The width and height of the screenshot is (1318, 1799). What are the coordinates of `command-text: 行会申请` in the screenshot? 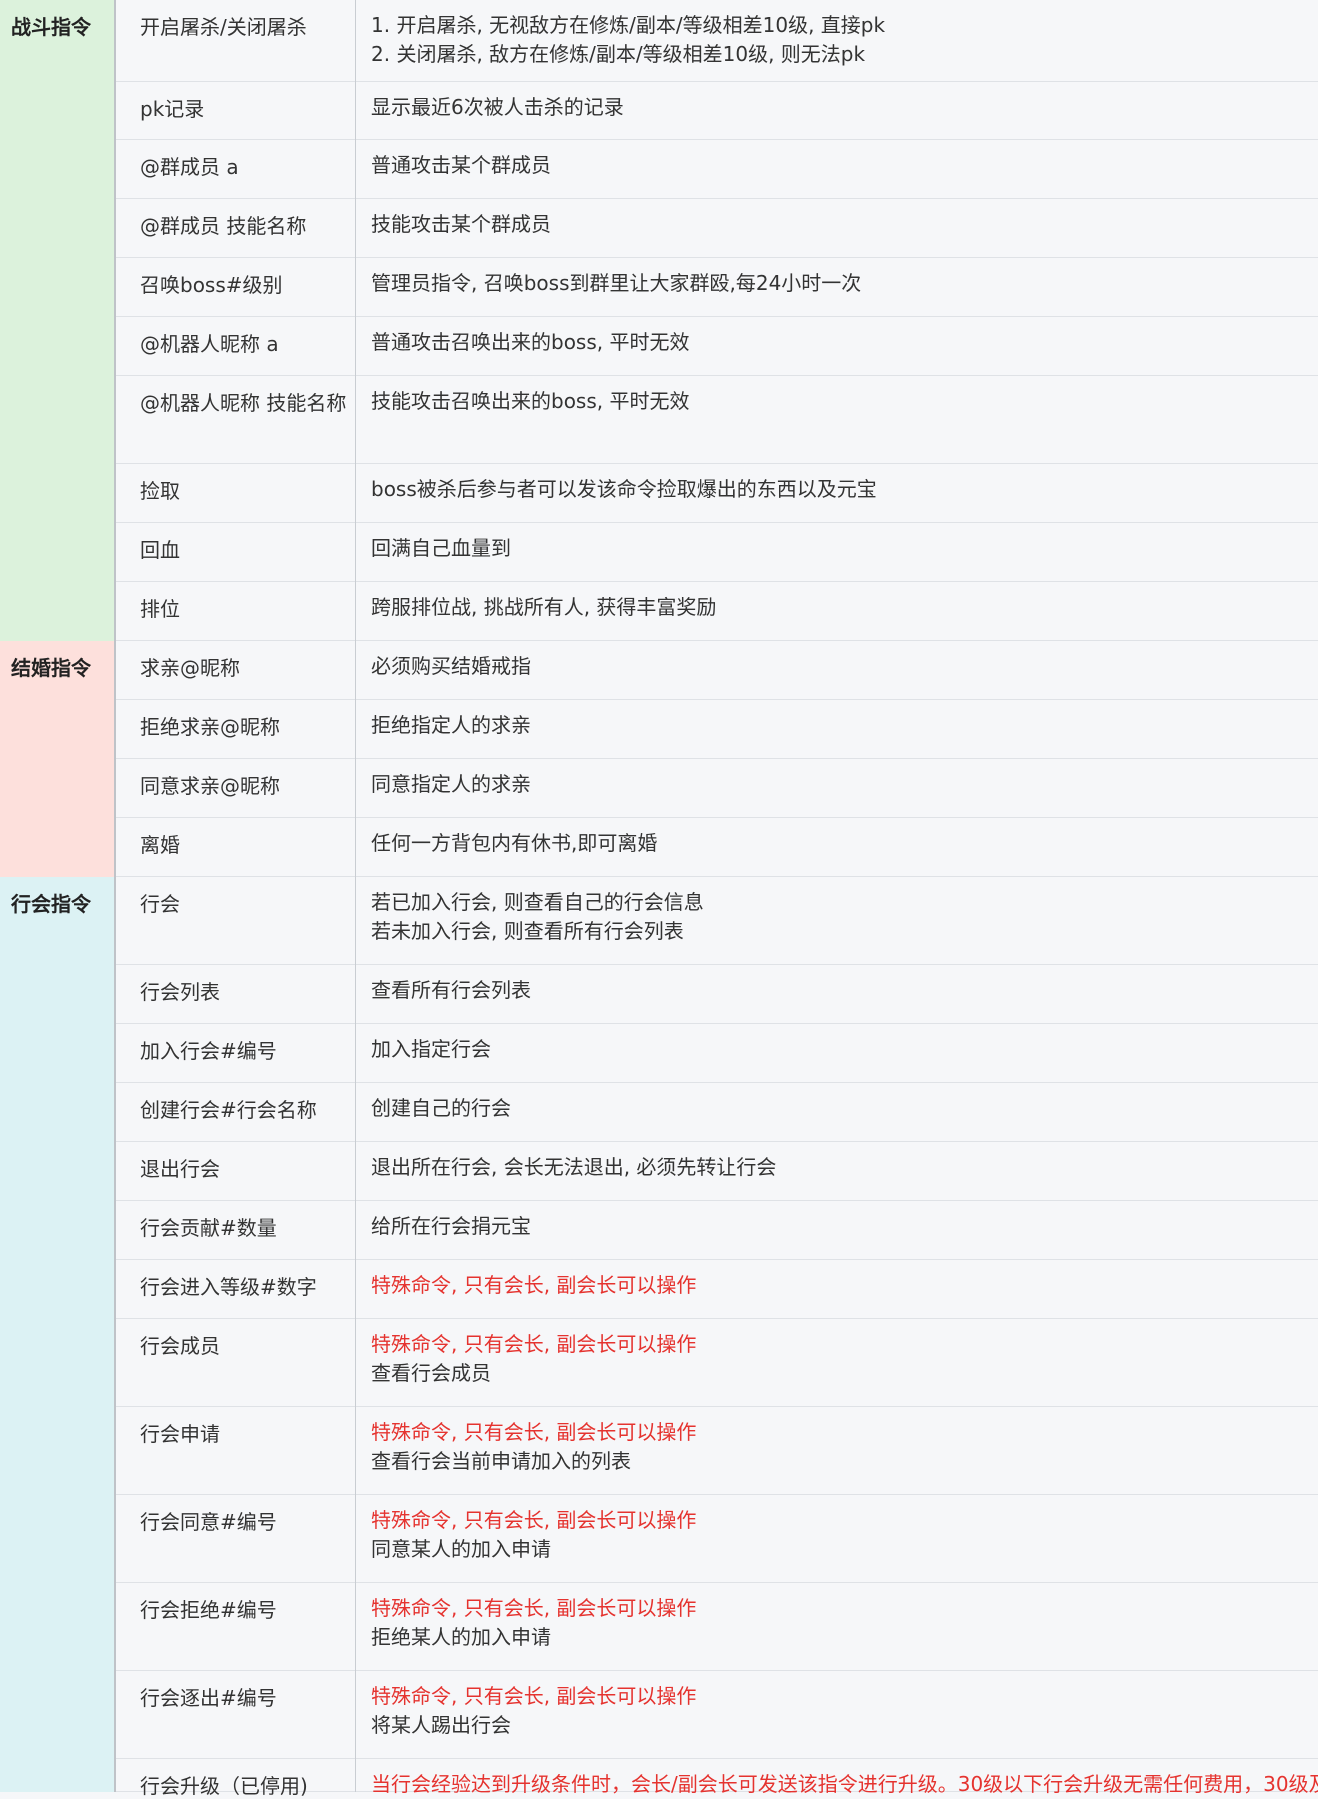 It's located at (180, 1434).